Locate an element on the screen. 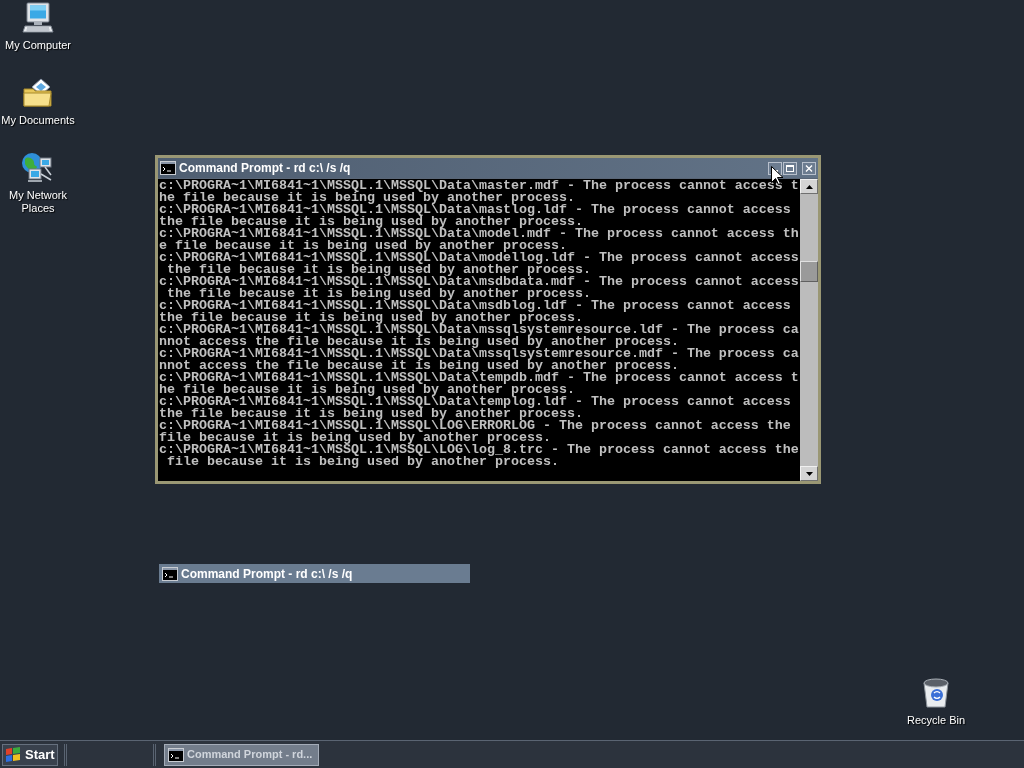  maximize-icon is located at coordinates (790, 168).